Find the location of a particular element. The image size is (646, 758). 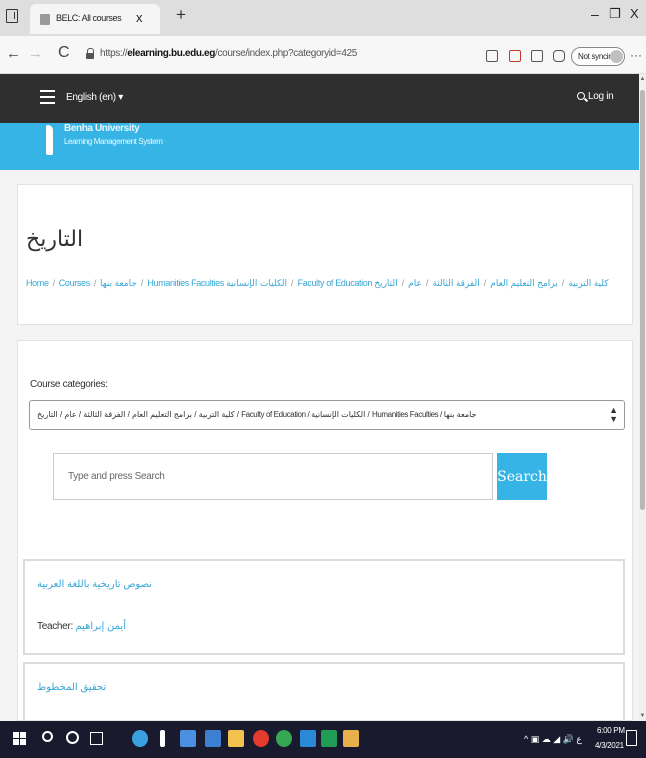

clock-date: 4/3/2021 is located at coordinates (609, 745).